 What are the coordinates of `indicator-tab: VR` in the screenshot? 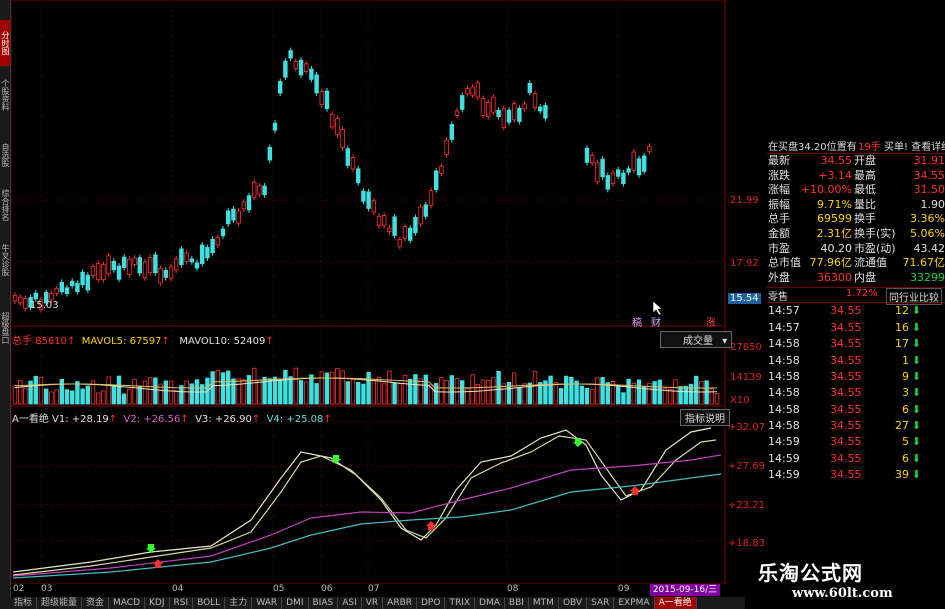 It's located at (373, 603).